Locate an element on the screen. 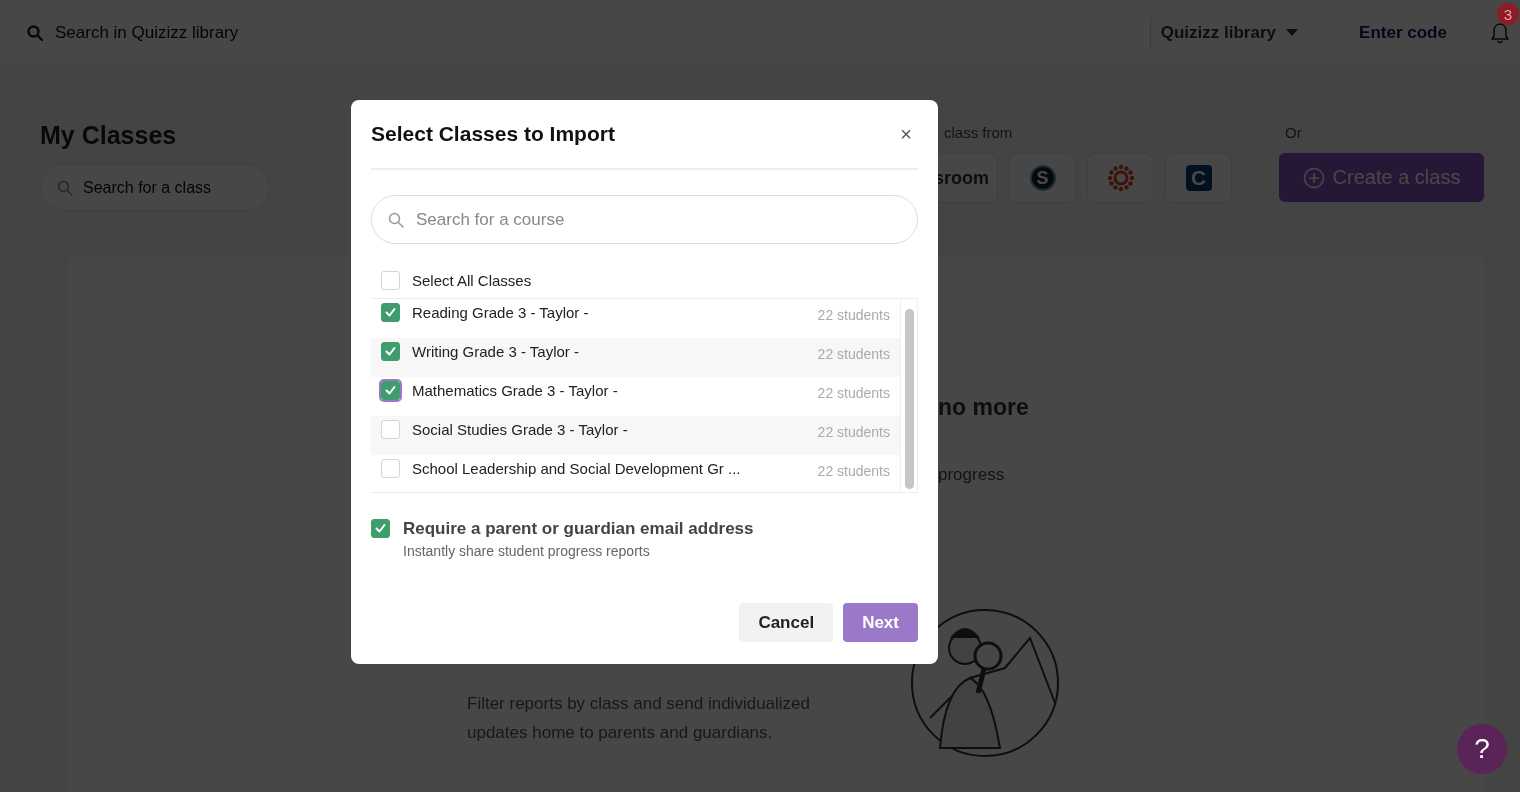  scrollbar is located at coordinates (909, 399).